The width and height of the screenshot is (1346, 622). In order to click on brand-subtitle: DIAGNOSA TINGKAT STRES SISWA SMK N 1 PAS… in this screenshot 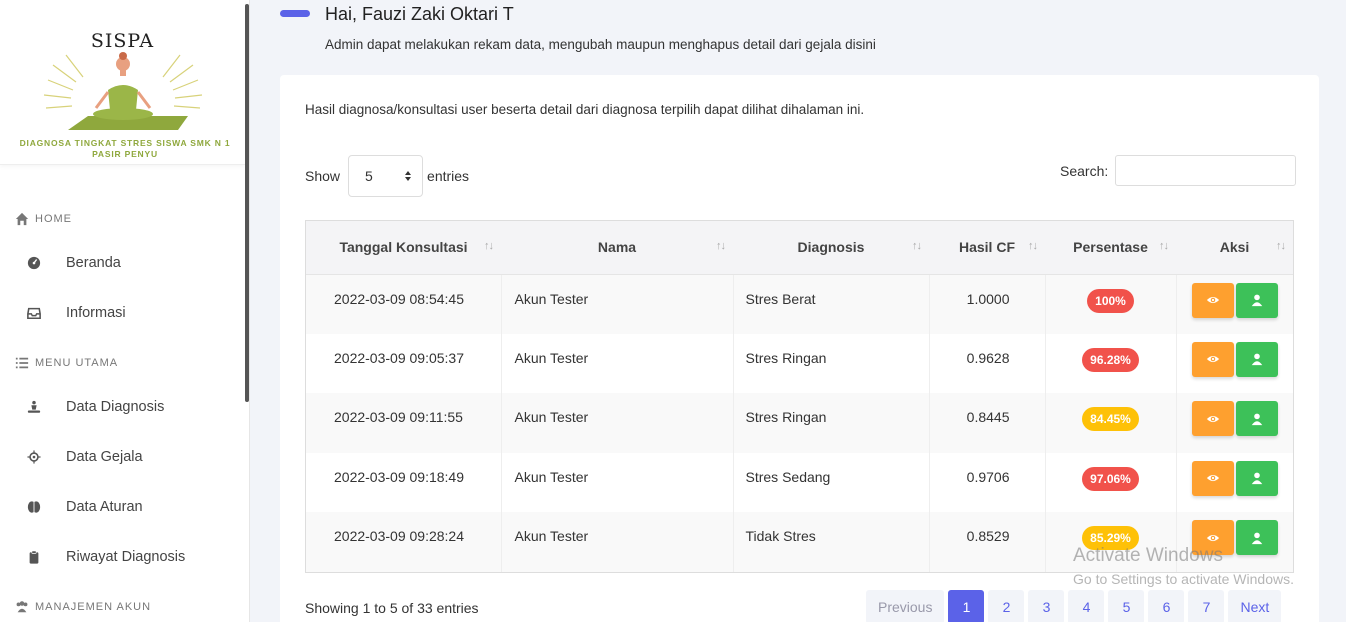, I will do `click(125, 148)`.